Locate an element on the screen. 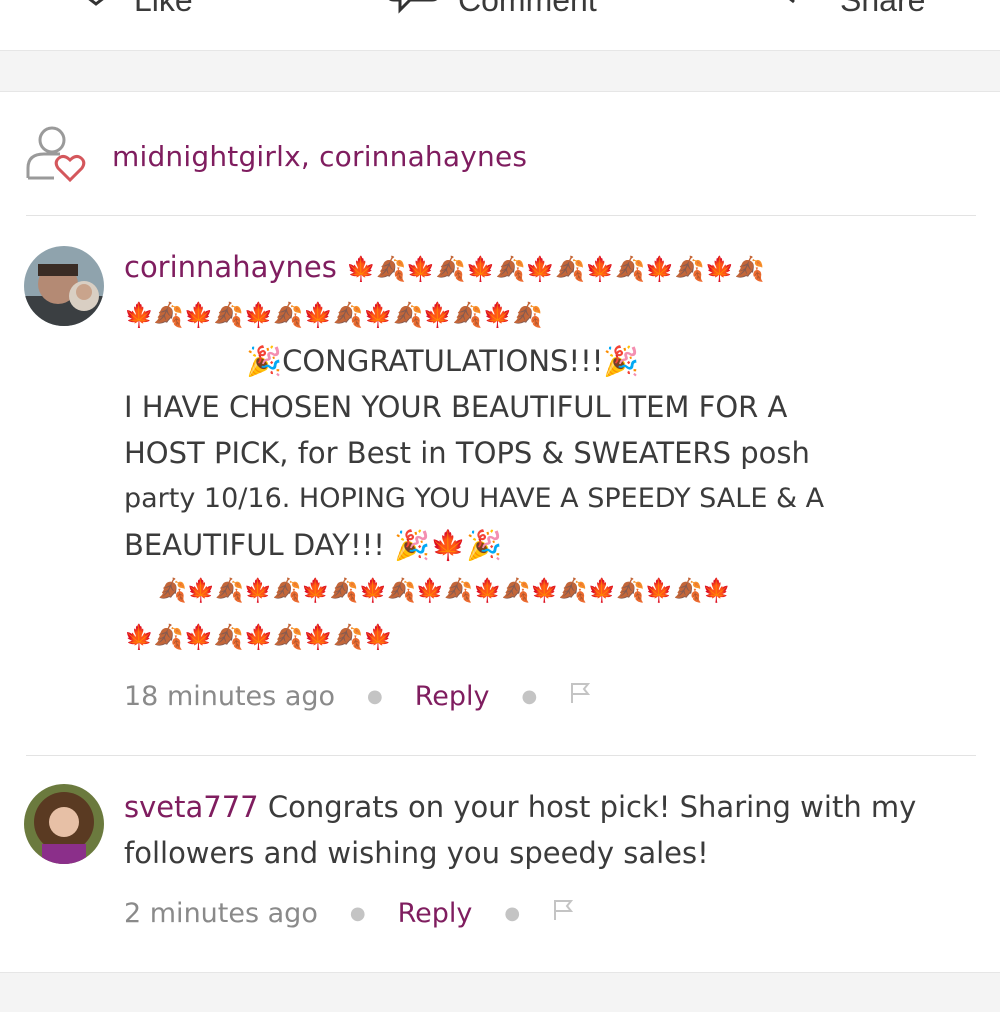  comment-label: Comment is located at coordinates (527, 9).